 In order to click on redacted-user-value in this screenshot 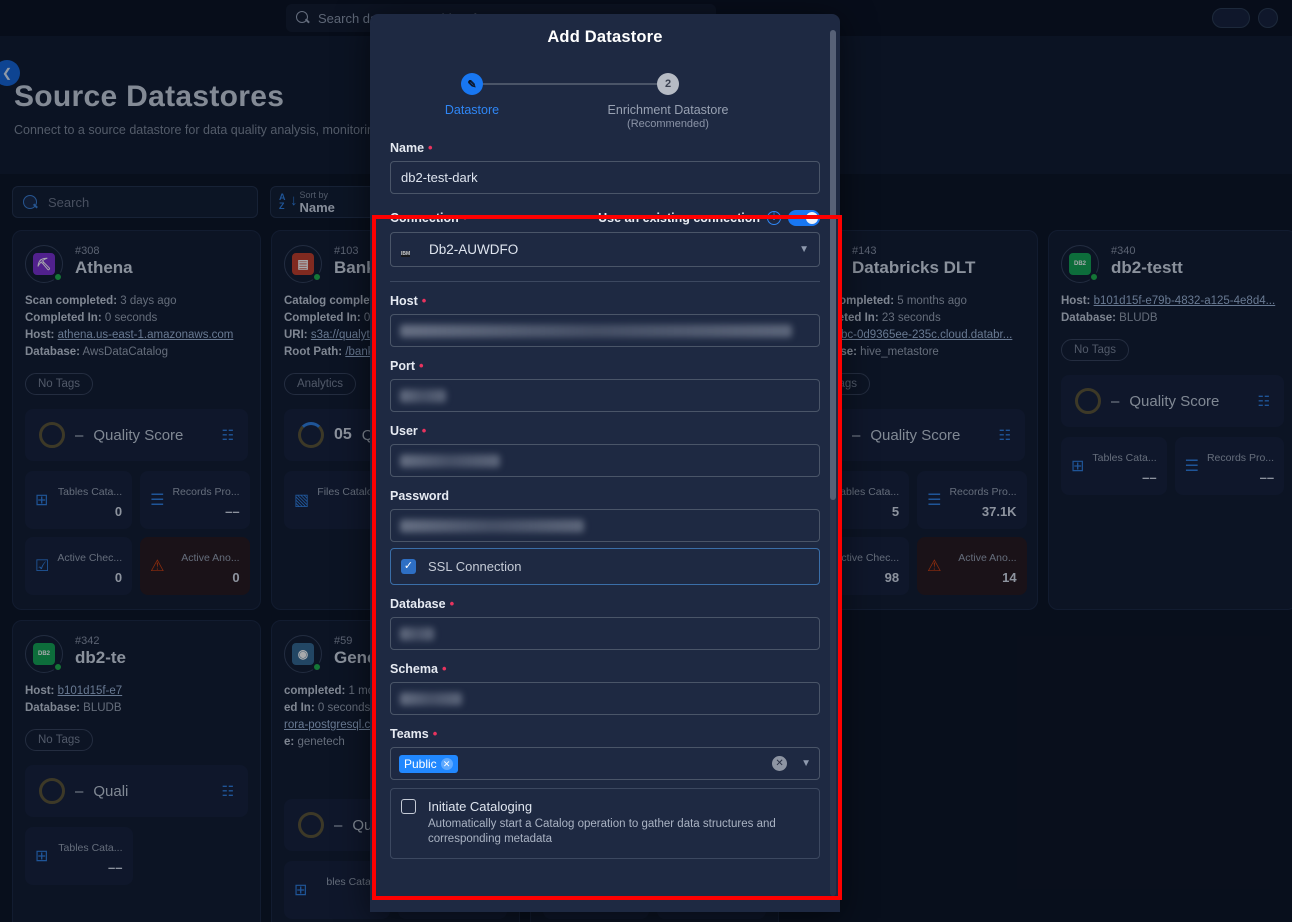, I will do `click(450, 460)`.